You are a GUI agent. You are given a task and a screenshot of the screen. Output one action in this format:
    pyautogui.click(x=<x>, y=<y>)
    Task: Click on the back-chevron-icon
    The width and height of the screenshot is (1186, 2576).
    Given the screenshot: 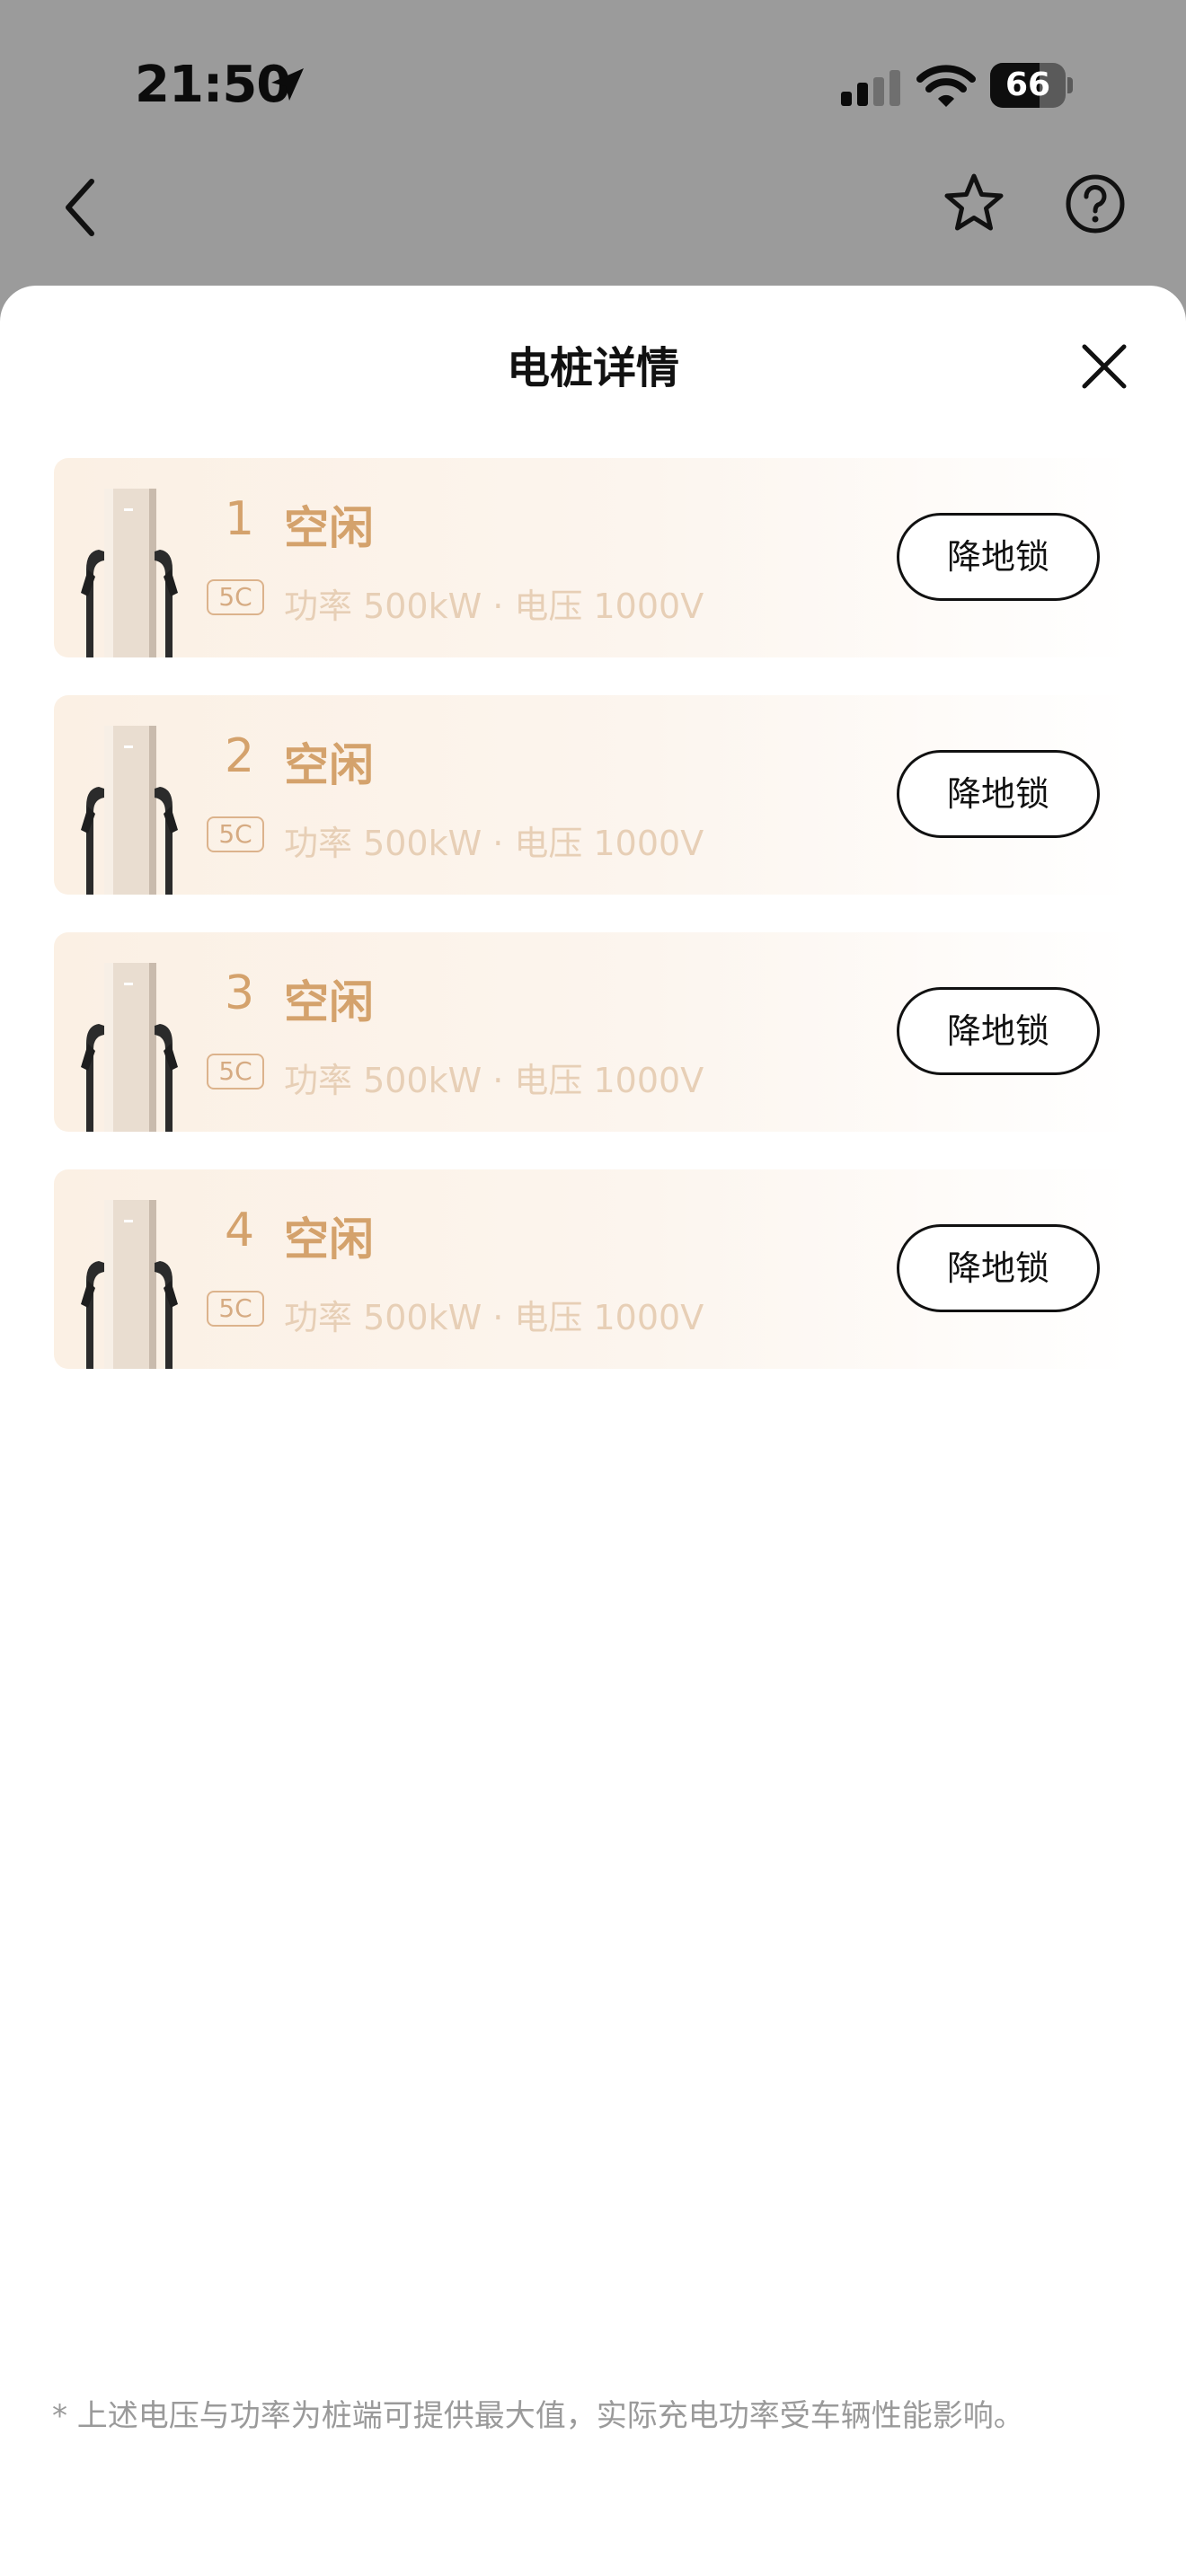 What is the action you would take?
    pyautogui.click(x=81, y=207)
    